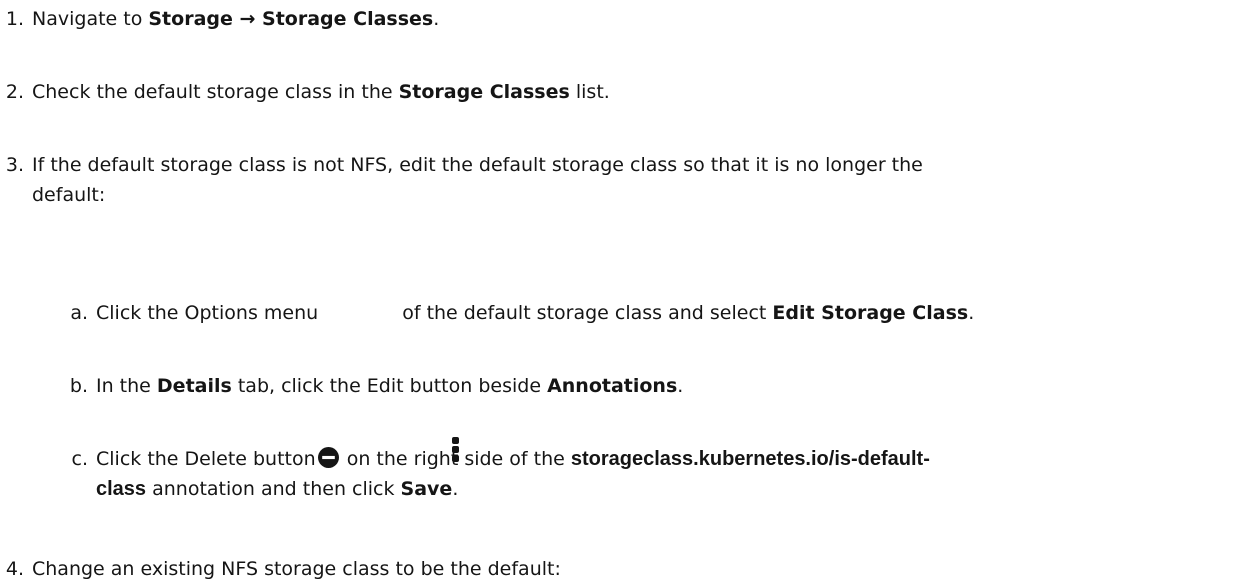 The height and width of the screenshot is (585, 1246). I want to click on substep-text: class annotation and then click Save., so click(277, 489).